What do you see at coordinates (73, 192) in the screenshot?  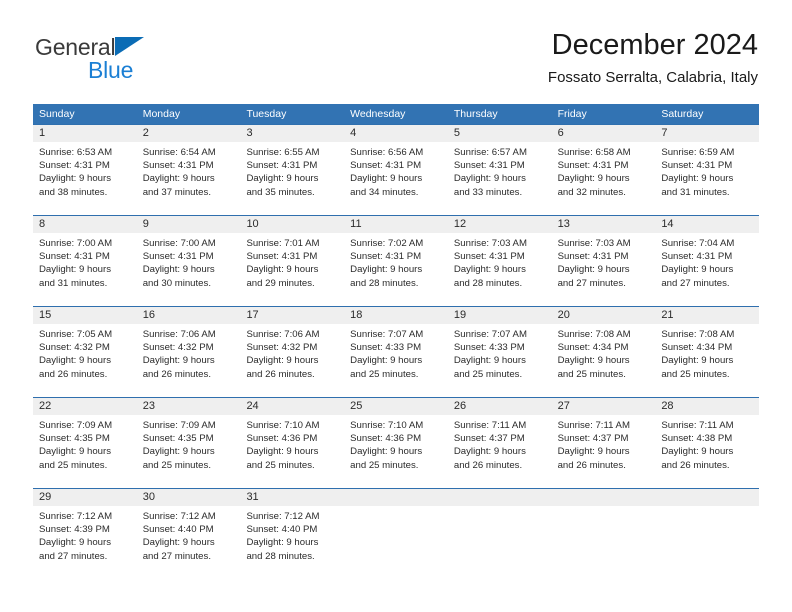 I see `daylight-text-line2: and 38 minutes.` at bounding box center [73, 192].